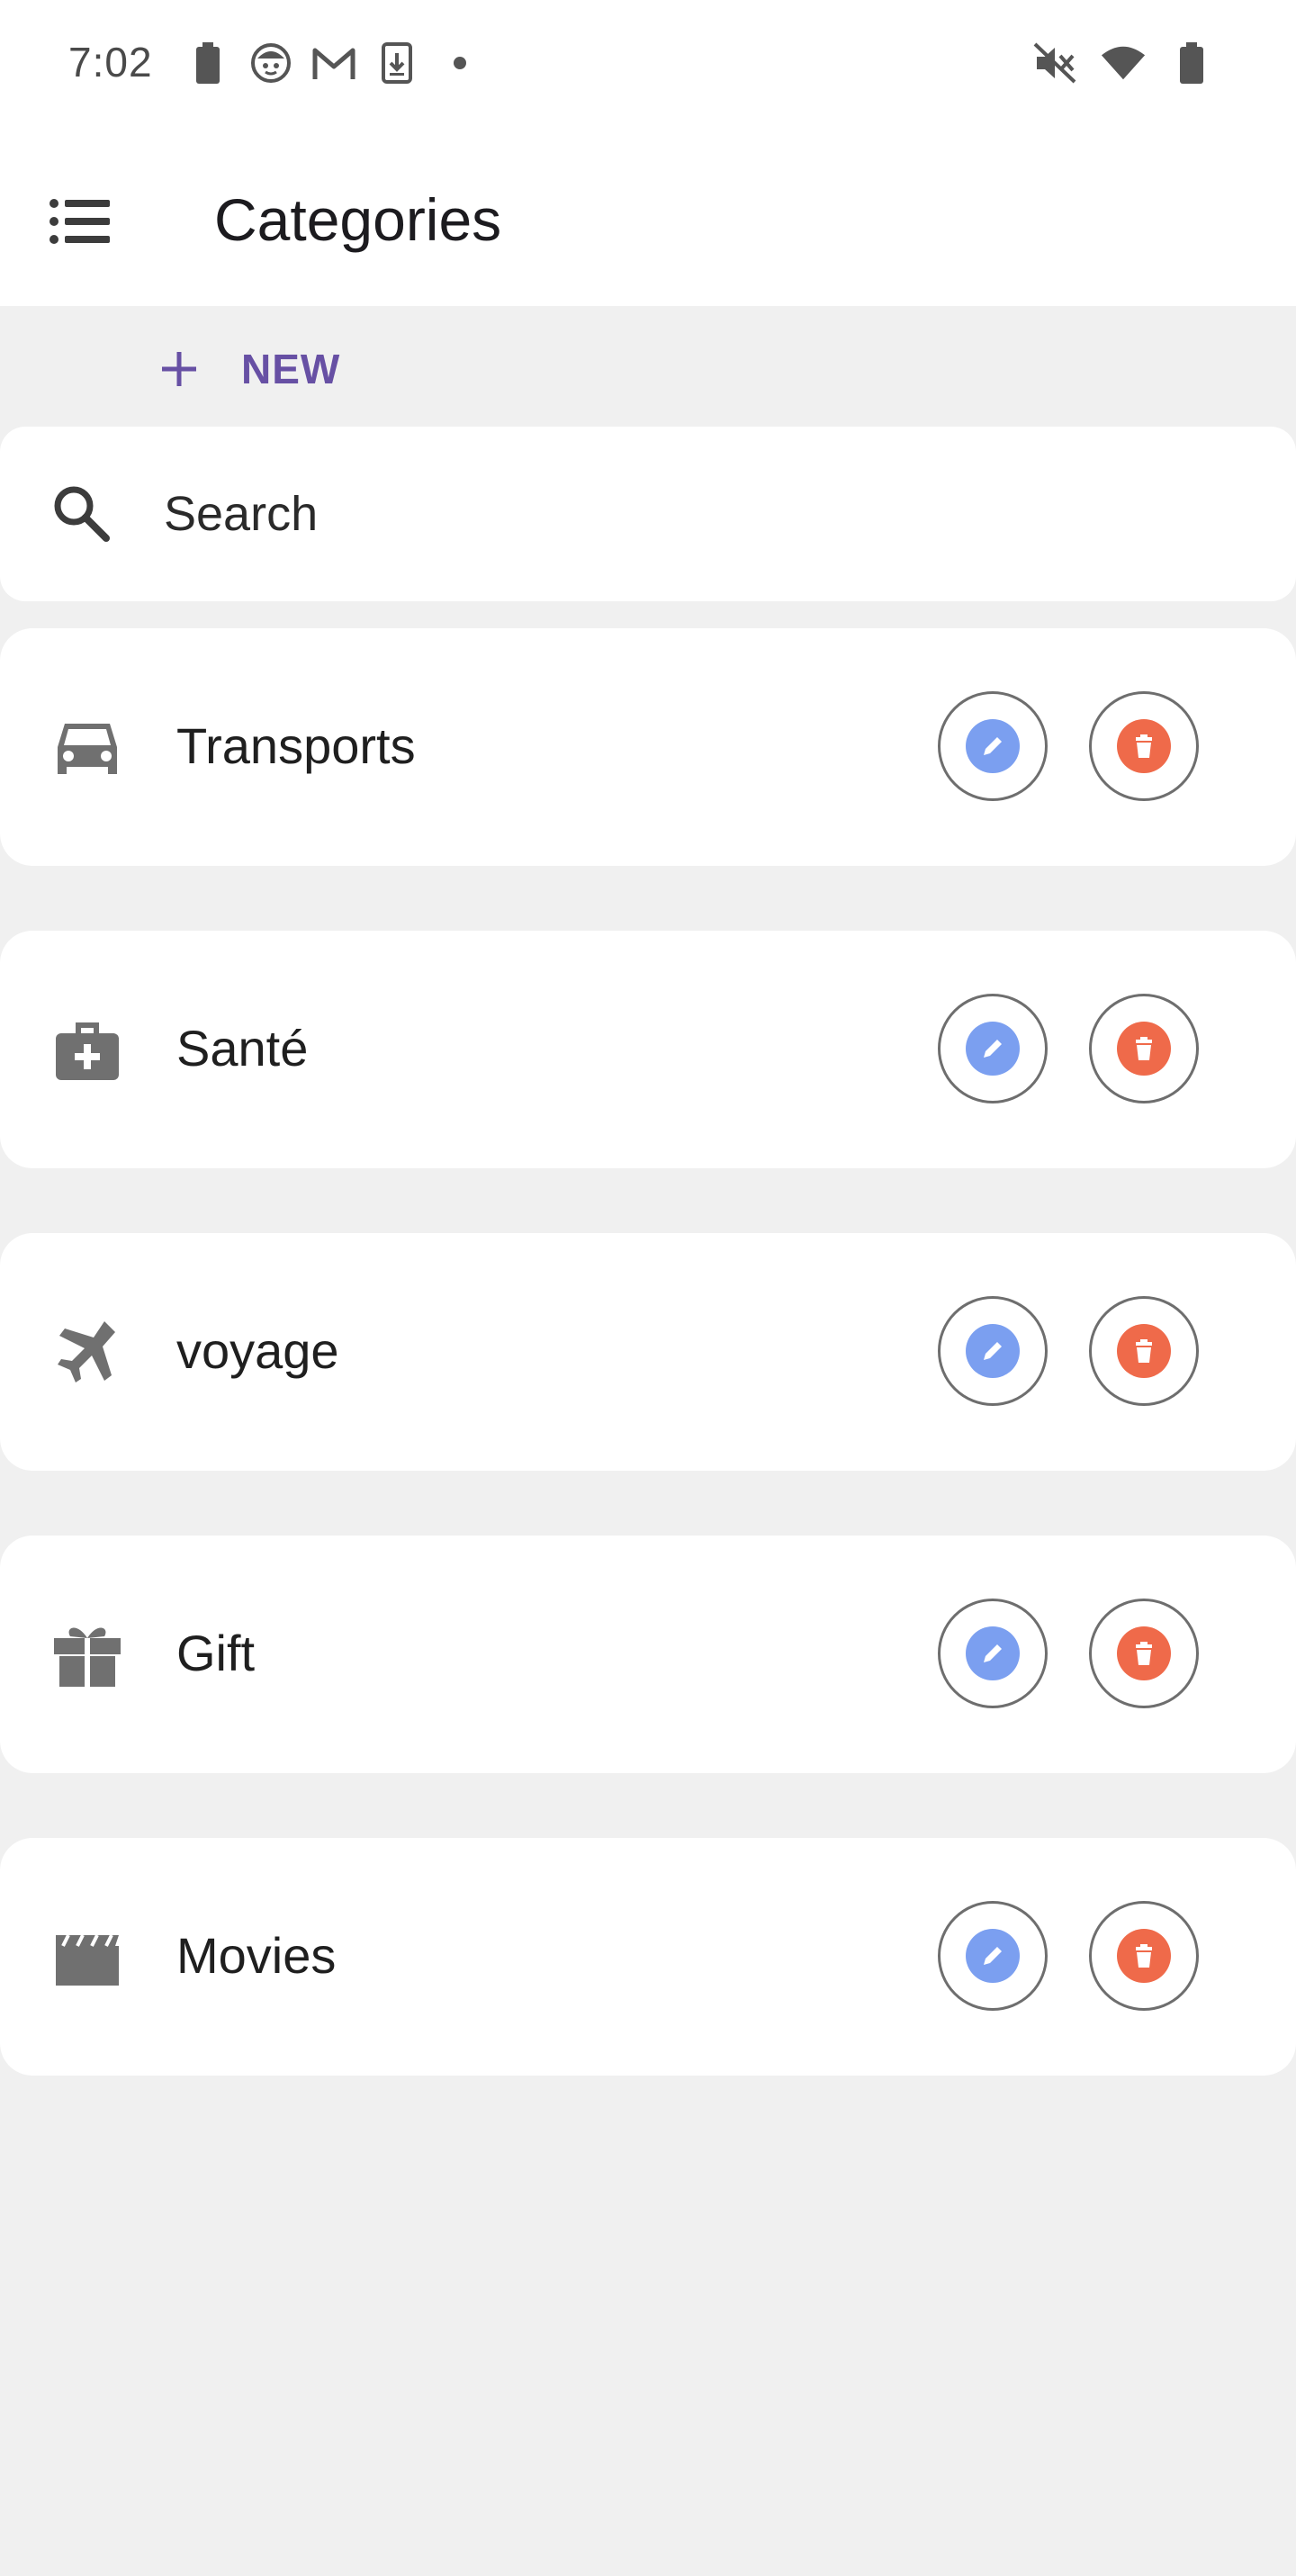 The width and height of the screenshot is (1296, 2576). What do you see at coordinates (243, 1048) in the screenshot?
I see `category-name: Santé` at bounding box center [243, 1048].